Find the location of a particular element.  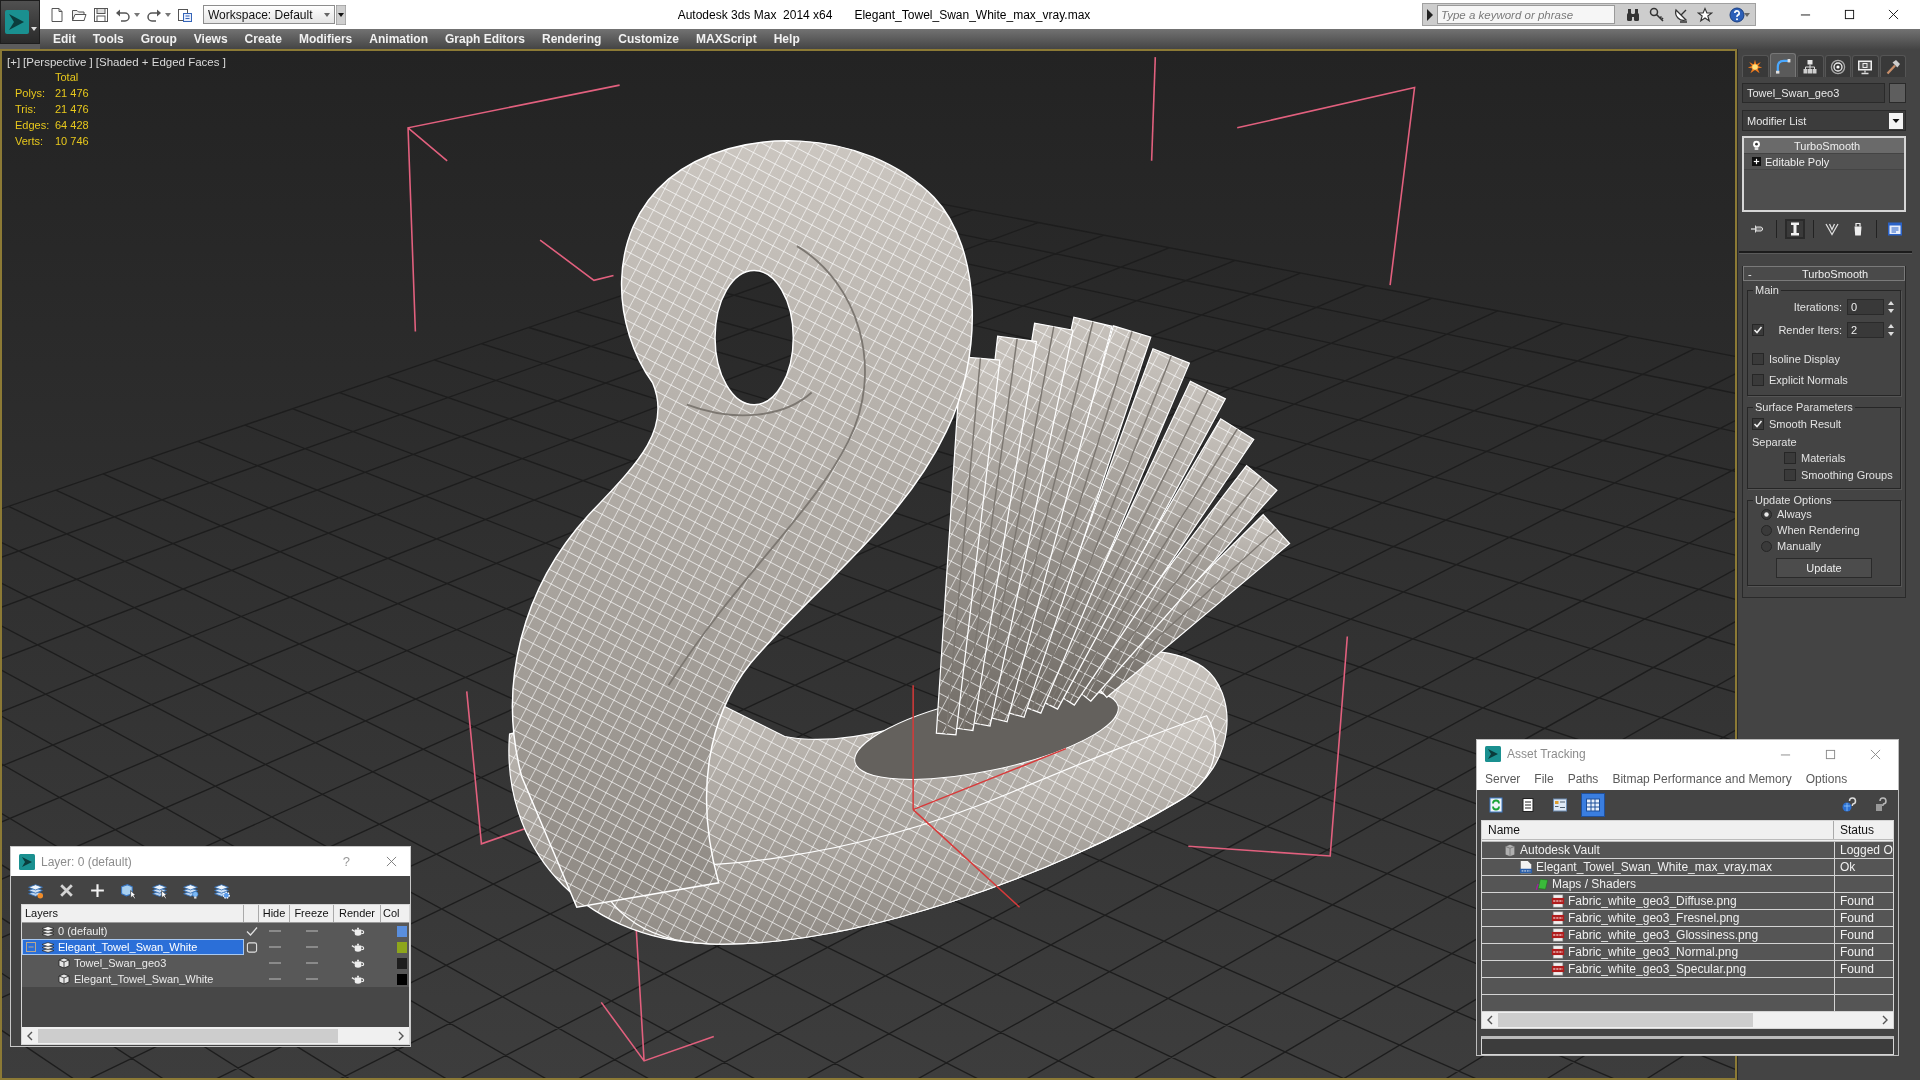

spinner-field: 0 is located at coordinates (1865, 307).